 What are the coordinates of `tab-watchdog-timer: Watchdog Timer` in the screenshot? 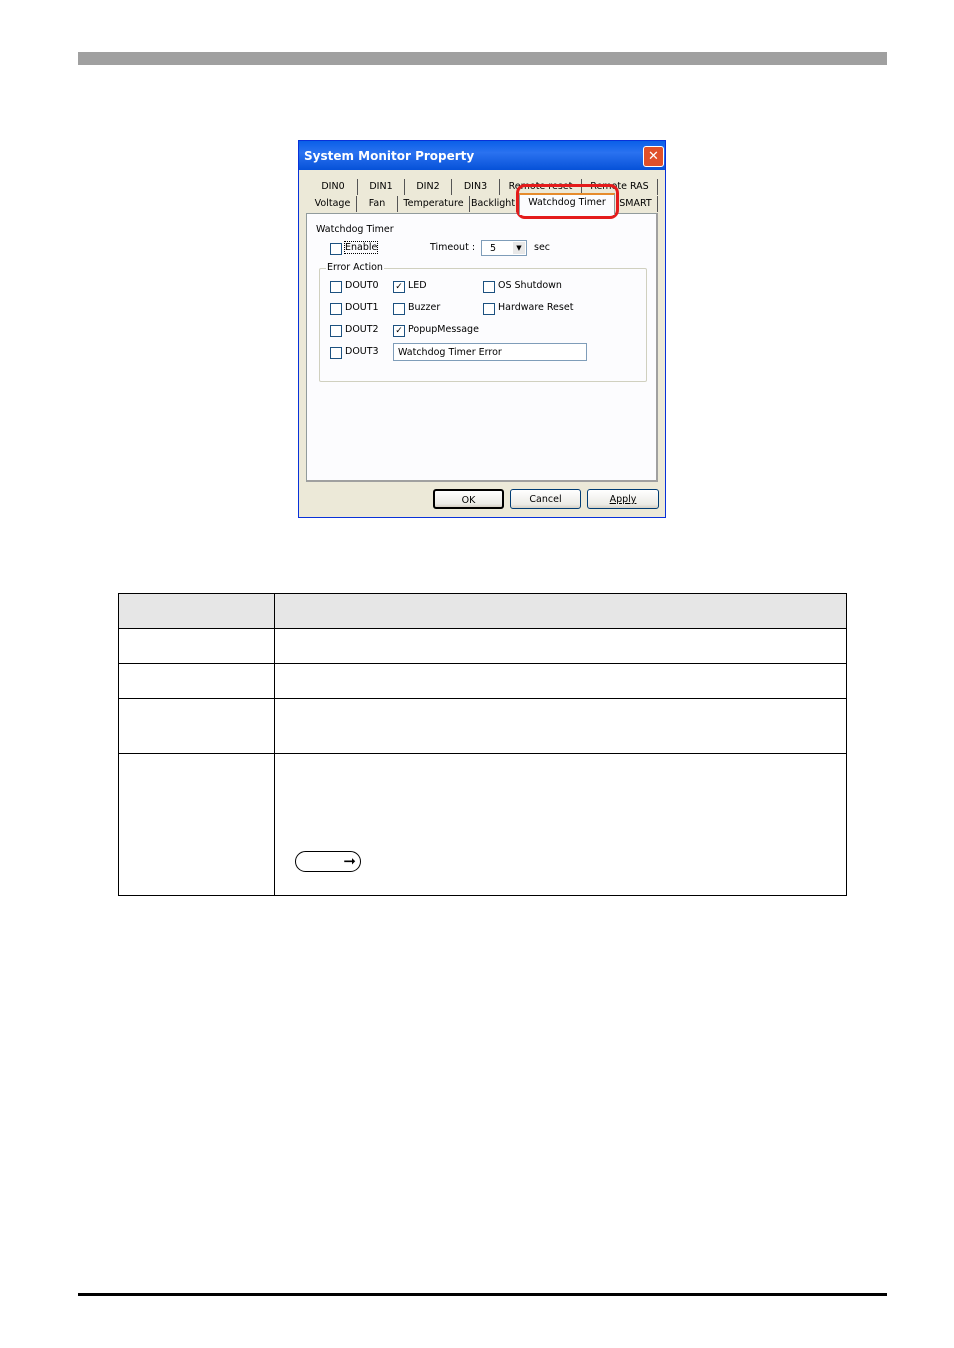 It's located at (567, 204).